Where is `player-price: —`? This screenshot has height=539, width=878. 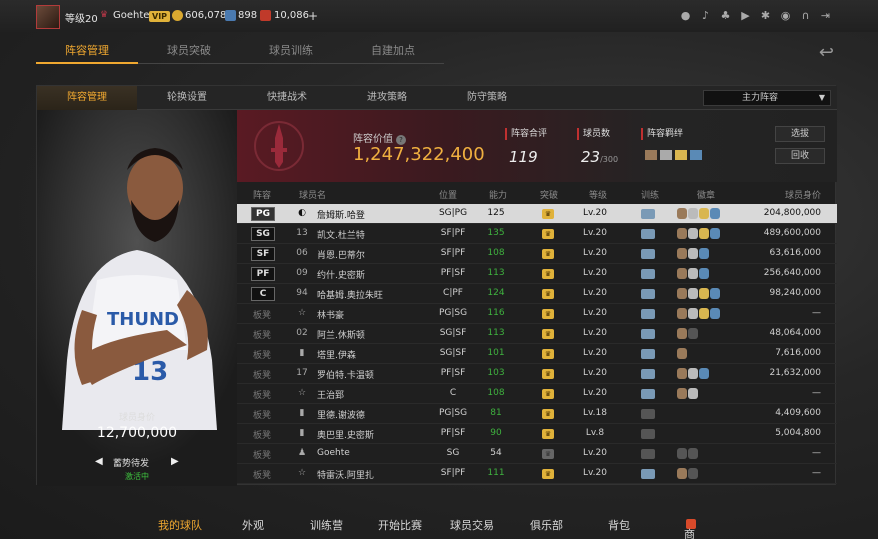 player-price: — is located at coordinates (816, 453).